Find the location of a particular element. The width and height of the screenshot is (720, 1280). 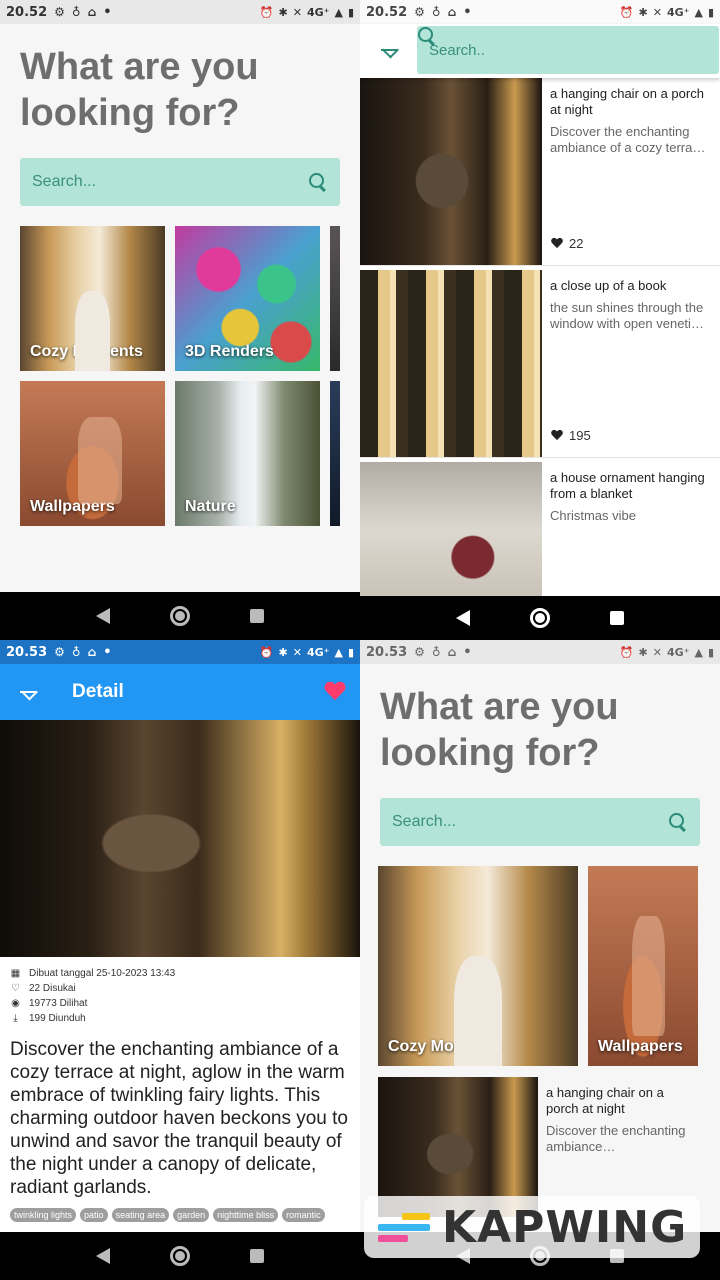

tag-chip: garden is located at coordinates (191, 1215).